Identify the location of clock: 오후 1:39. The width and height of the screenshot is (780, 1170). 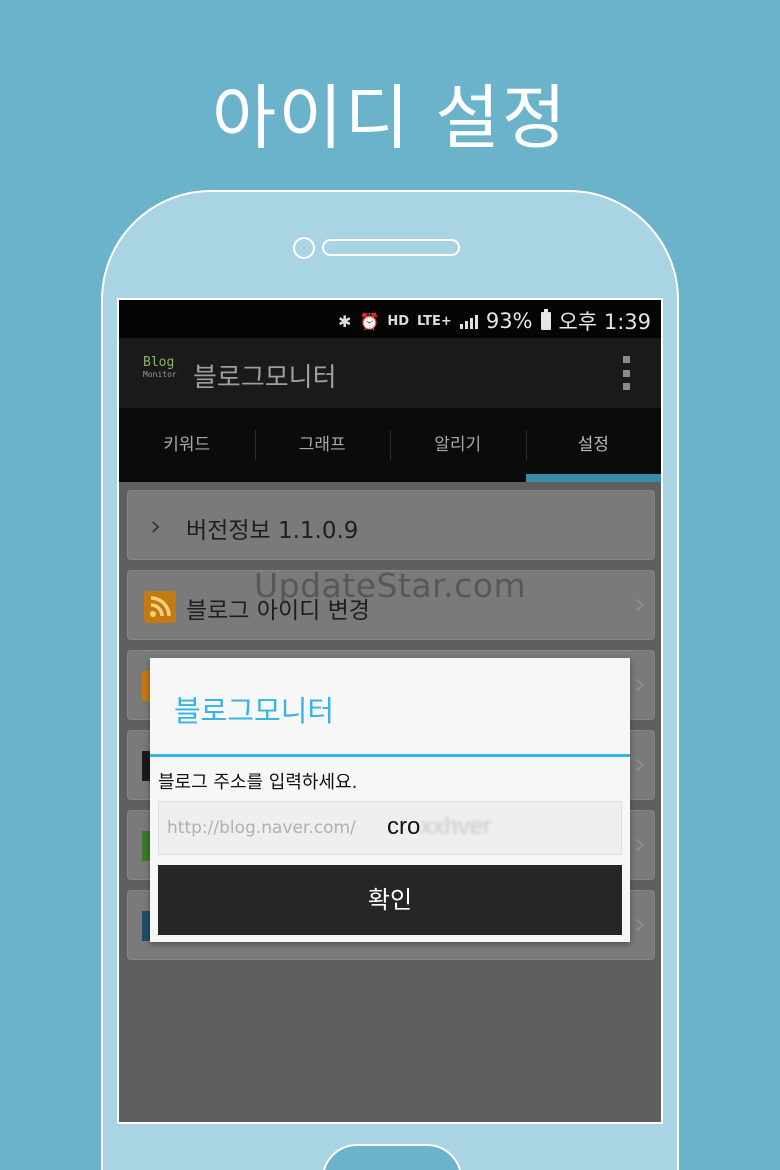
(604, 322).